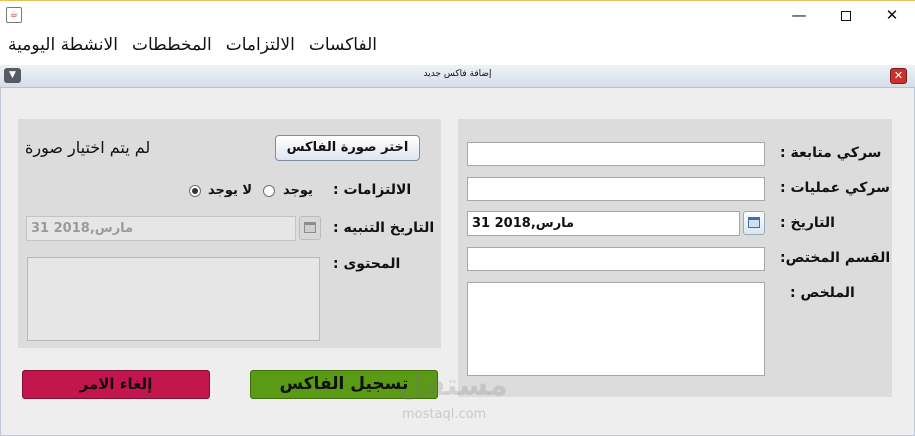  I want to click on summary-textarea, so click(616, 329).